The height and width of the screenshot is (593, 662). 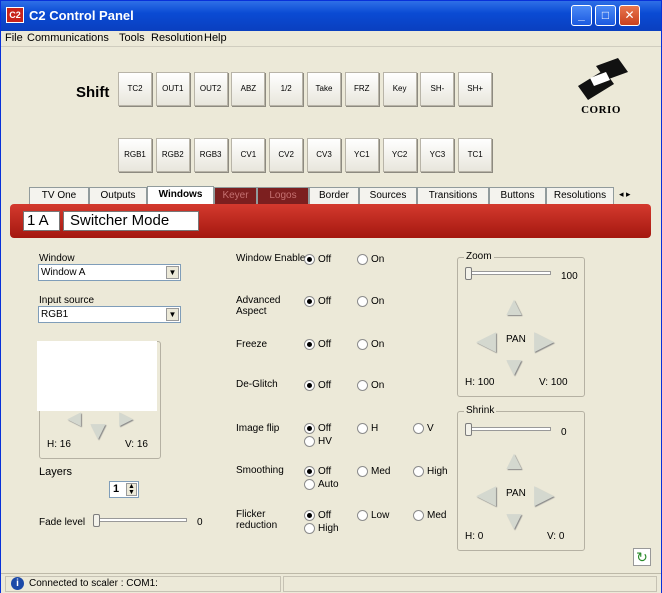 What do you see at coordinates (629, 15) in the screenshot?
I see `close-button: ✕` at bounding box center [629, 15].